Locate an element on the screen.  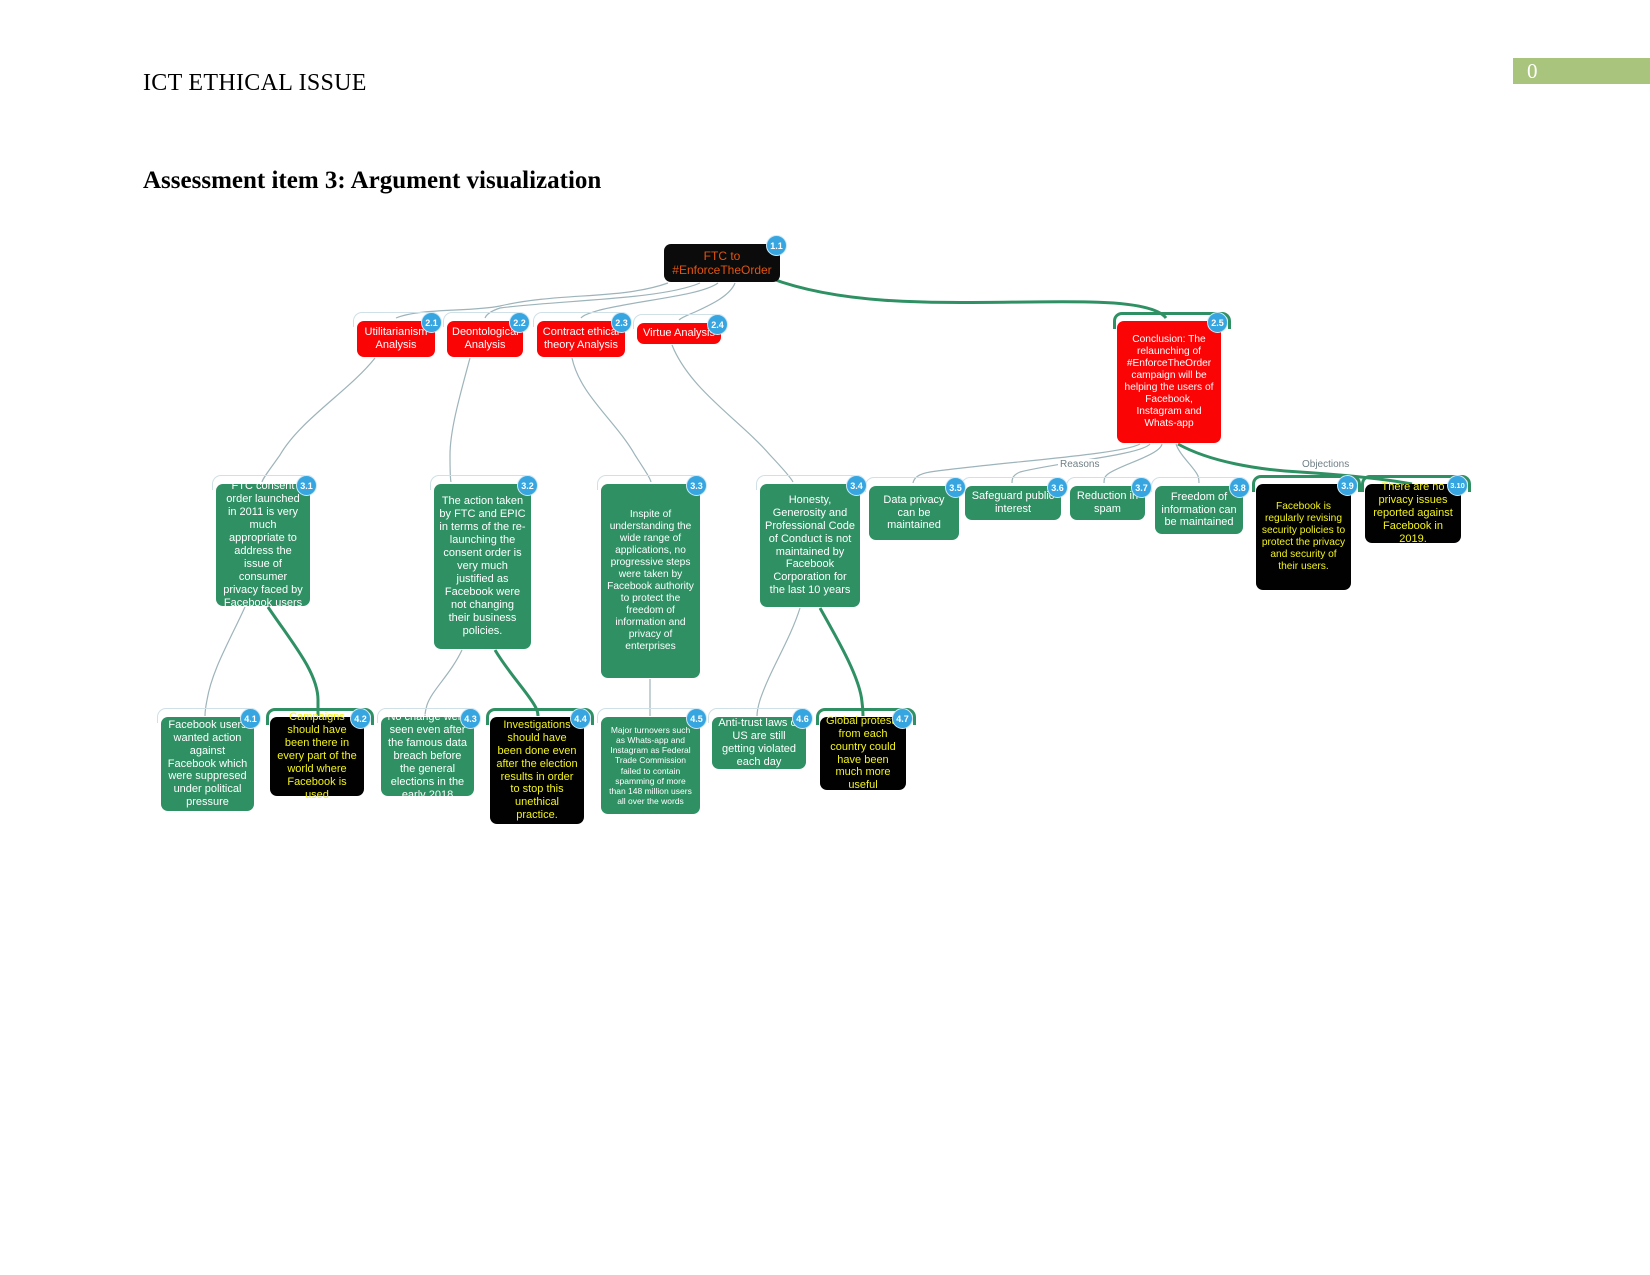
node-id-badge-3.2: 3.2 is located at coordinates (527, 485).